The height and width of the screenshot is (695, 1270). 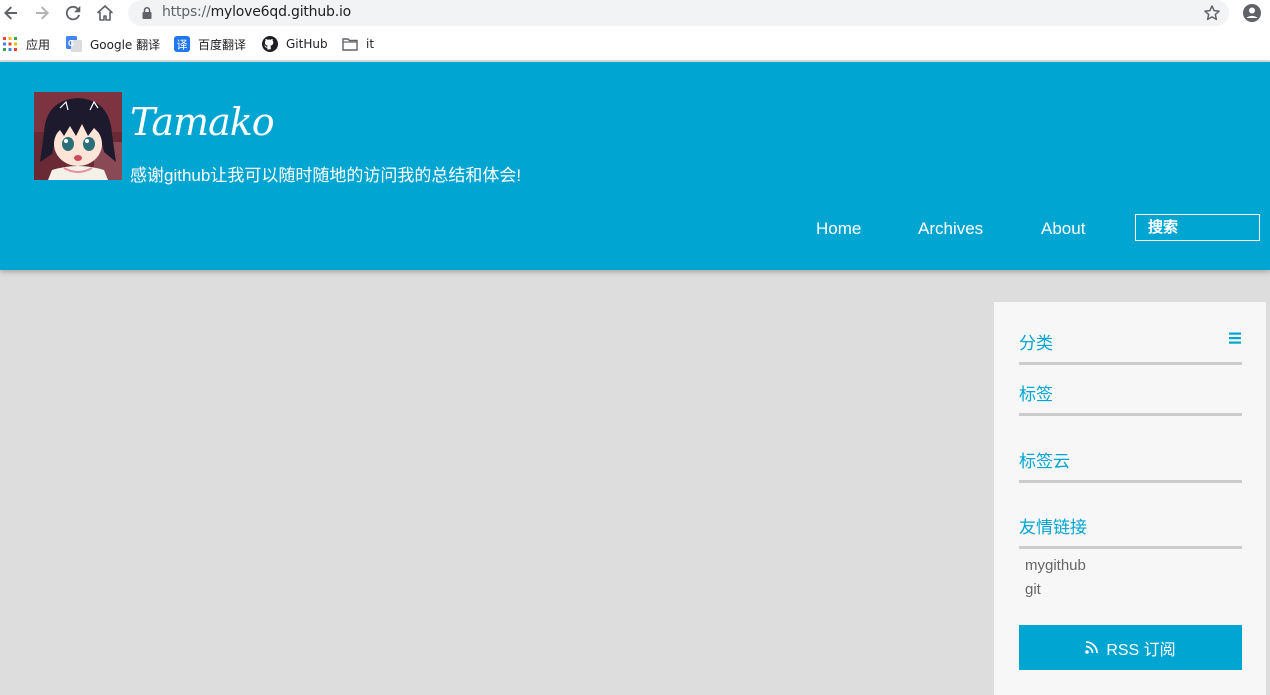 I want to click on friend-link-git: git, so click(x=1033, y=589).